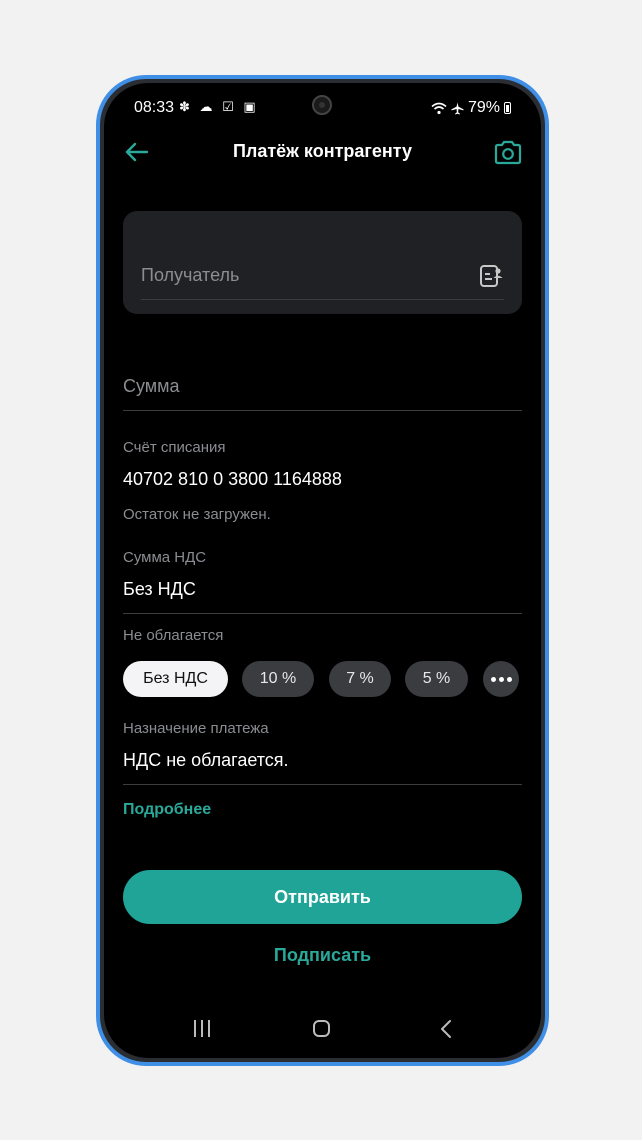  I want to click on details-link: Подробнее, so click(167, 810).